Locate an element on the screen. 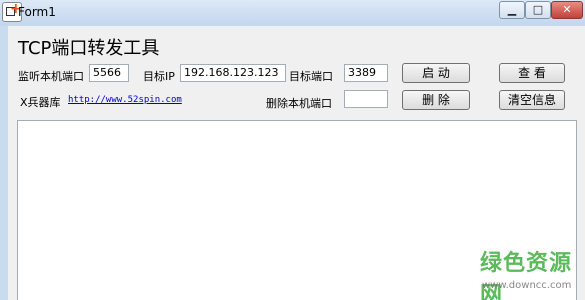  target-port-input: 3389 is located at coordinates (366, 73).